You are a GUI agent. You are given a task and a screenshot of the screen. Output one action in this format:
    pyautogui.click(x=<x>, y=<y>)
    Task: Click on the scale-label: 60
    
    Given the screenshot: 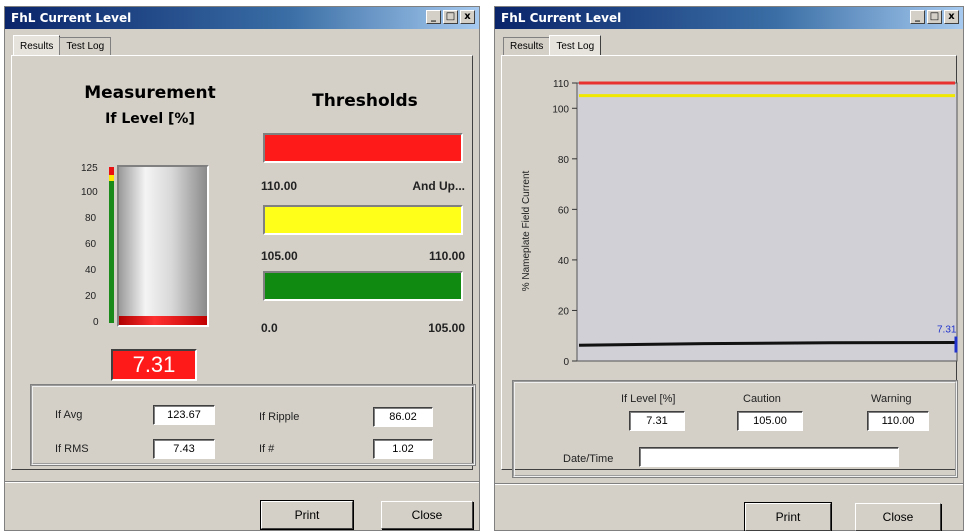 What is the action you would take?
    pyautogui.click(x=91, y=244)
    